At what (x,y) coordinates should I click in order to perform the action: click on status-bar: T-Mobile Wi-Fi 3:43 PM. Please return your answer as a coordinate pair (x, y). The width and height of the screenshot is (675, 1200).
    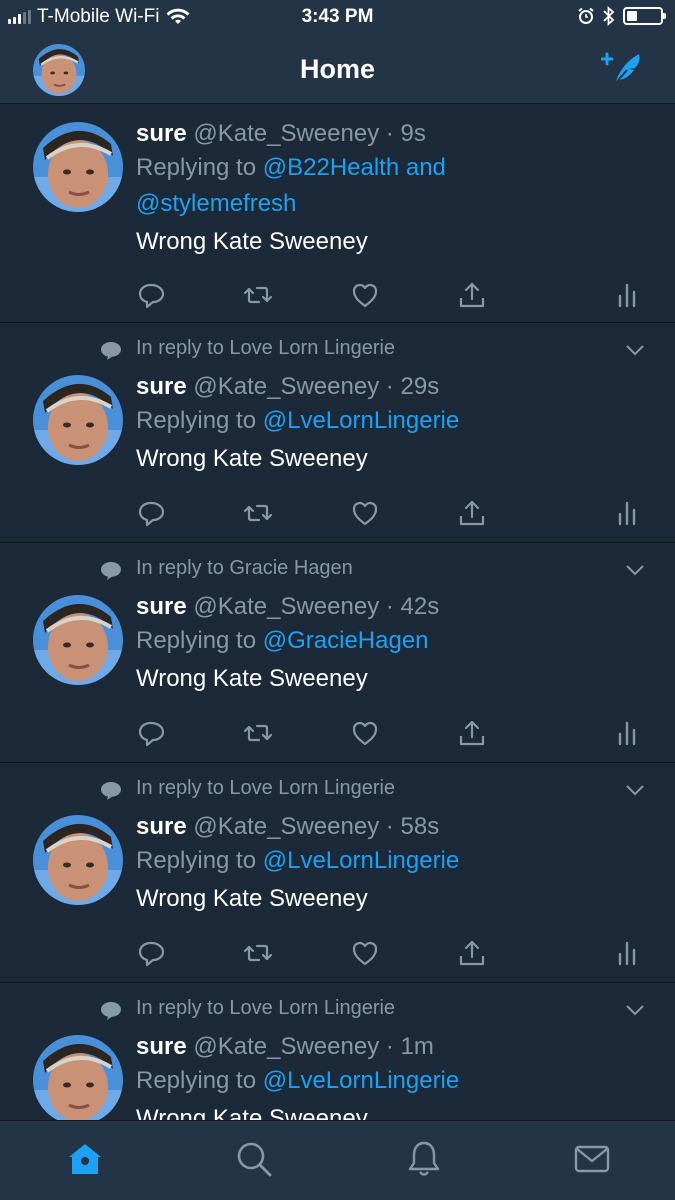
    Looking at the image, I should click on (337, 17).